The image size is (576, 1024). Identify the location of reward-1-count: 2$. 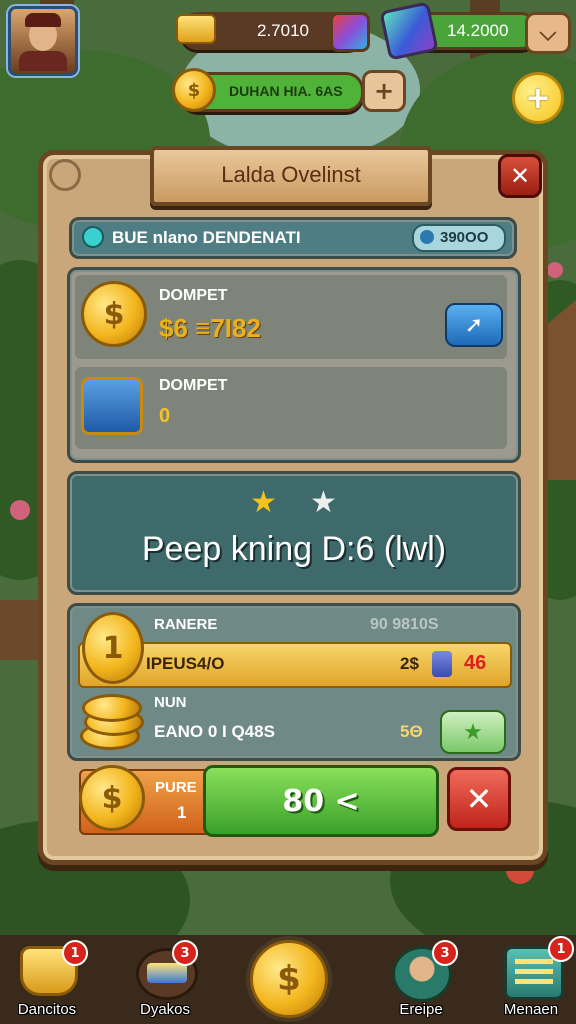
(409, 663).